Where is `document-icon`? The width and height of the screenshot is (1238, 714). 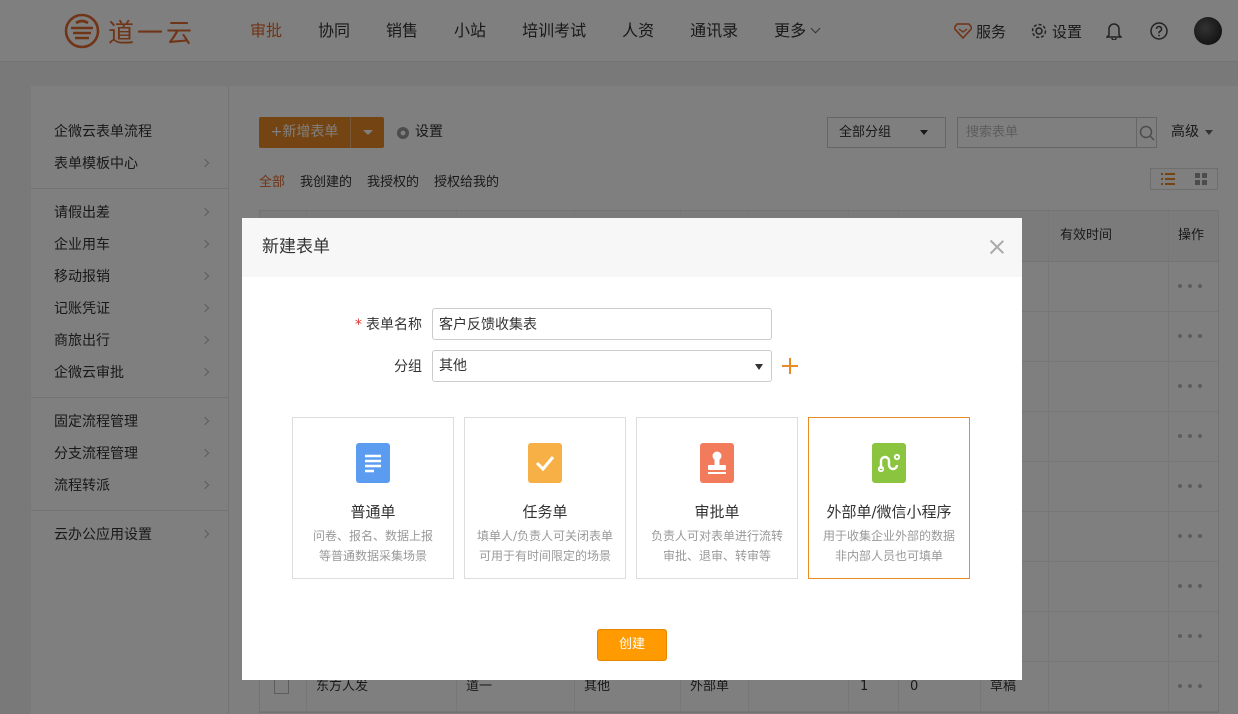
document-icon is located at coordinates (373, 463).